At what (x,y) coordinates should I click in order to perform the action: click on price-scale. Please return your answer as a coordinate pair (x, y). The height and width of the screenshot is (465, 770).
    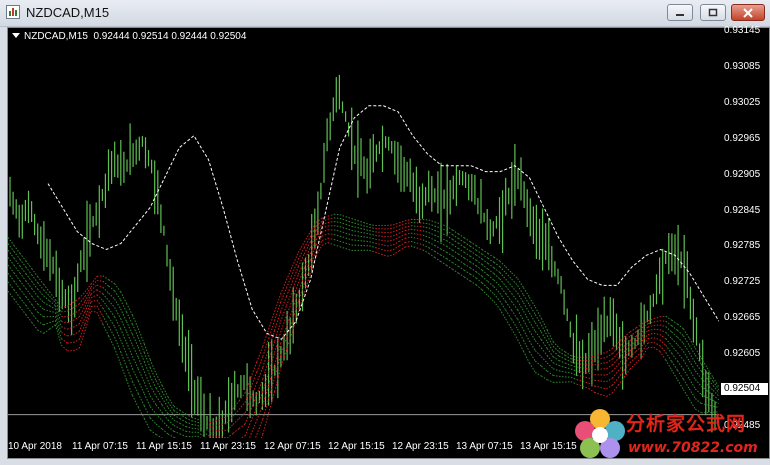
    Looking at the image, I should click on (744, 233).